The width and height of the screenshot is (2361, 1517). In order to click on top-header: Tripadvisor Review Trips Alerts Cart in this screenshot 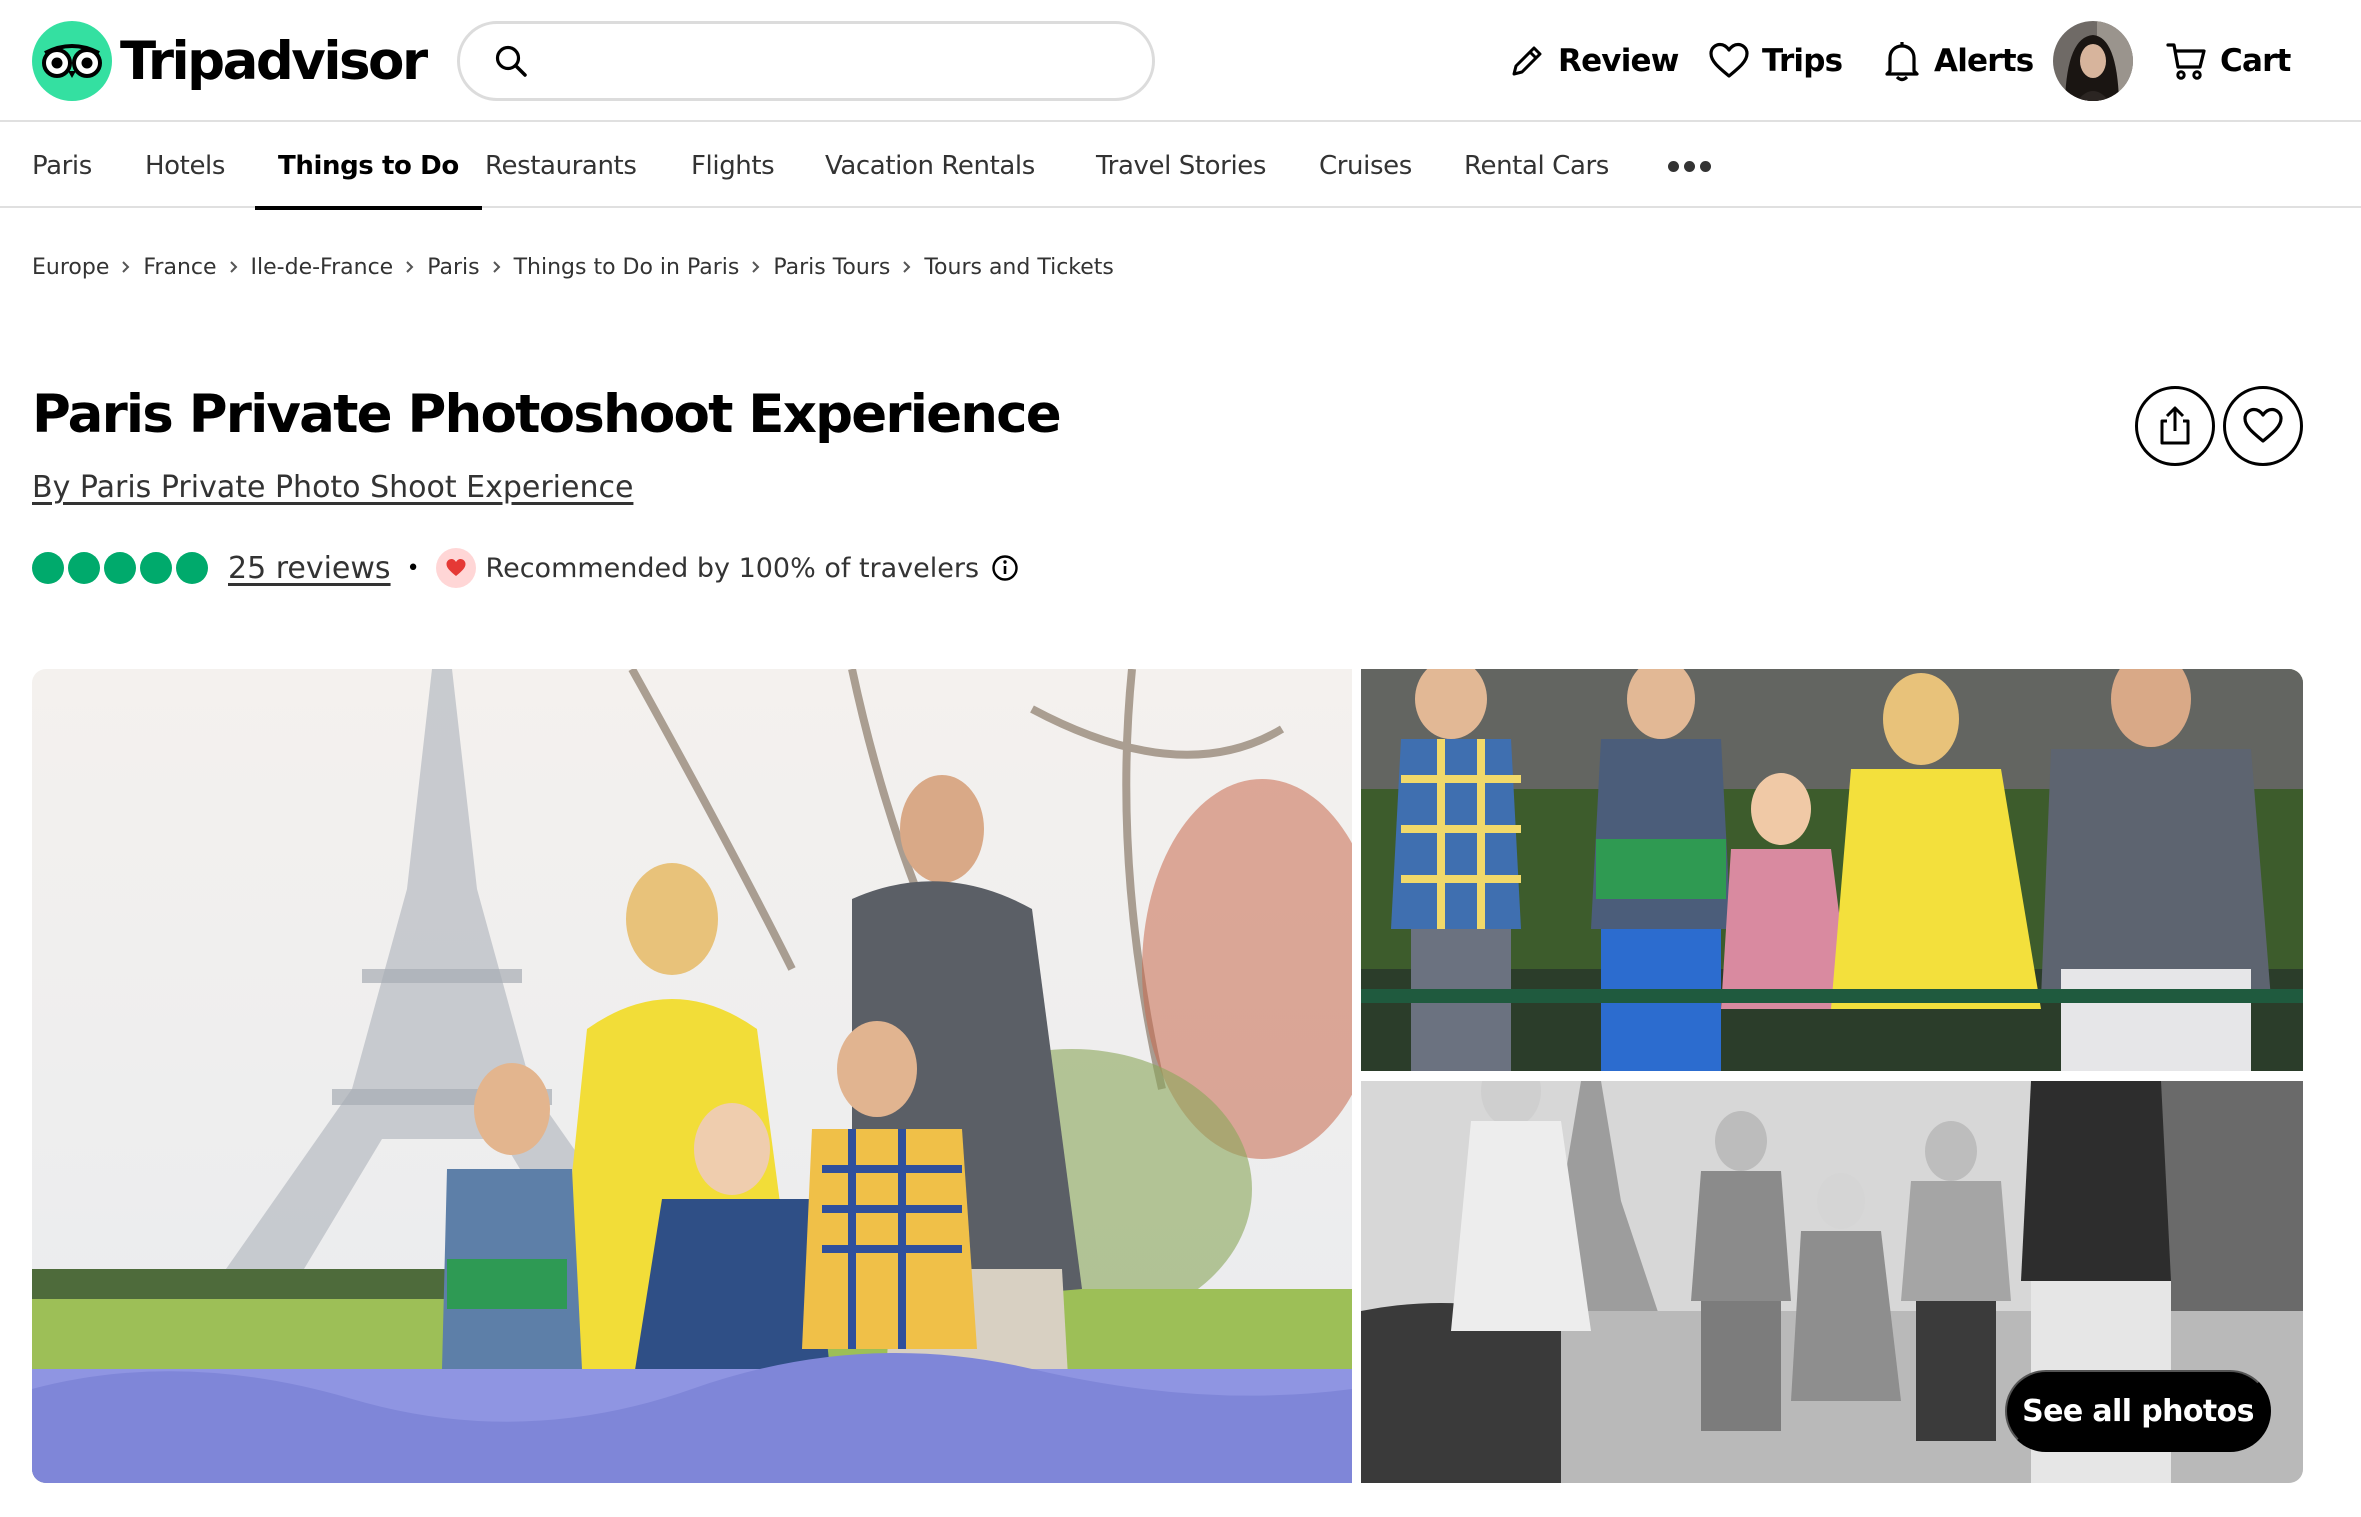, I will do `click(1180, 61)`.